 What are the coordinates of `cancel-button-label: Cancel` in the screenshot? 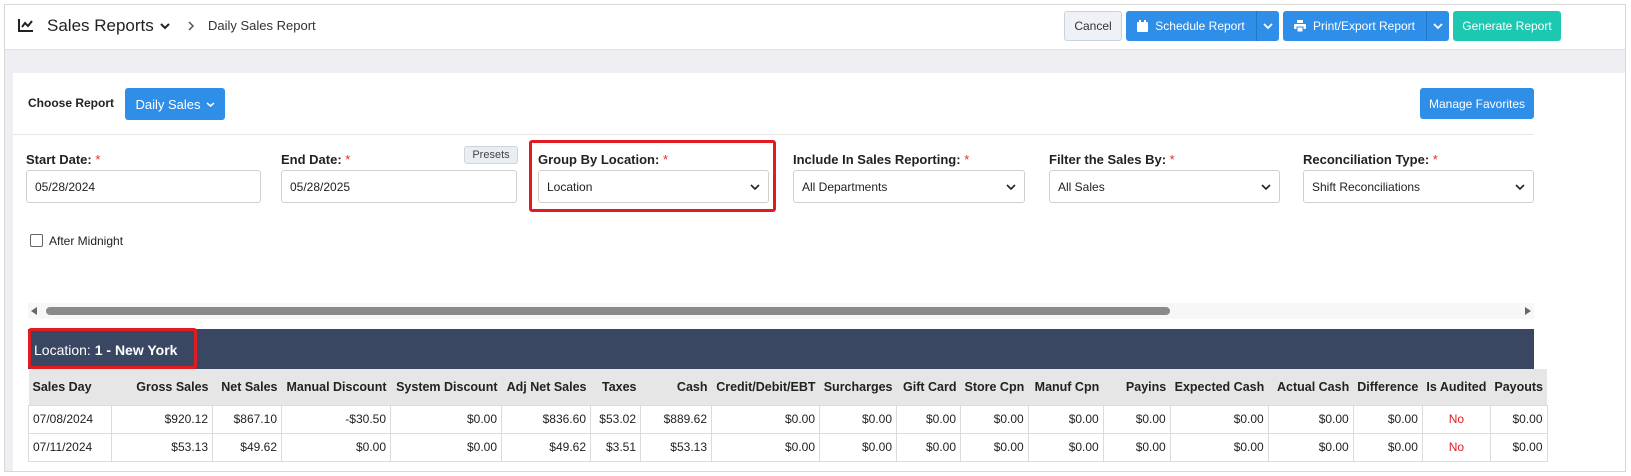 It's located at (1093, 26).